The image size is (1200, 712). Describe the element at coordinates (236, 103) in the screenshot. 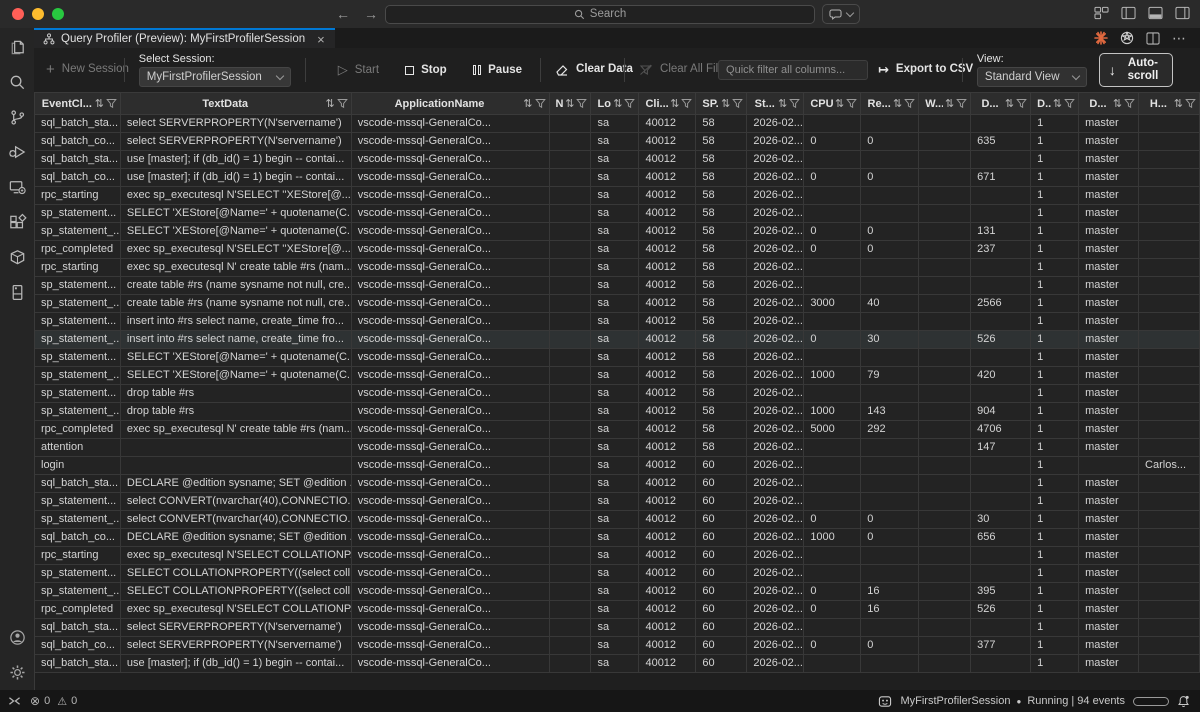

I see `column-header: TextData ⇅` at that location.